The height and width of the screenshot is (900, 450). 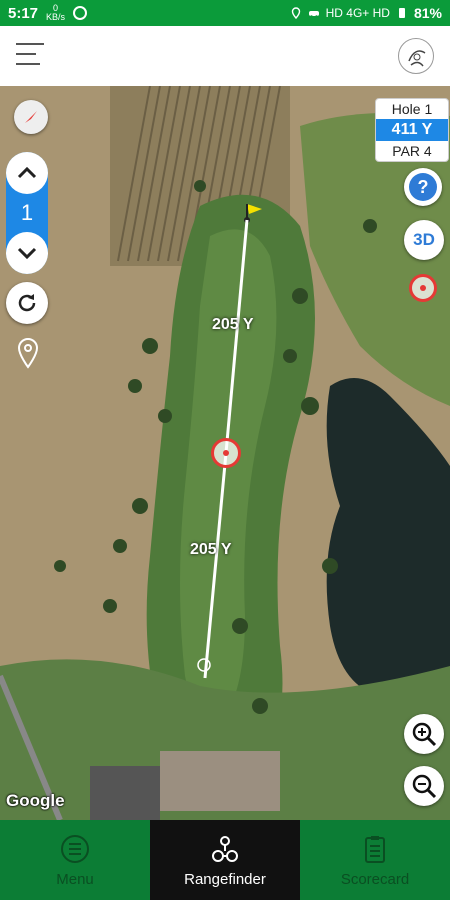 What do you see at coordinates (56, 12) in the screenshot?
I see `data-rate: 0 KB/s` at bounding box center [56, 12].